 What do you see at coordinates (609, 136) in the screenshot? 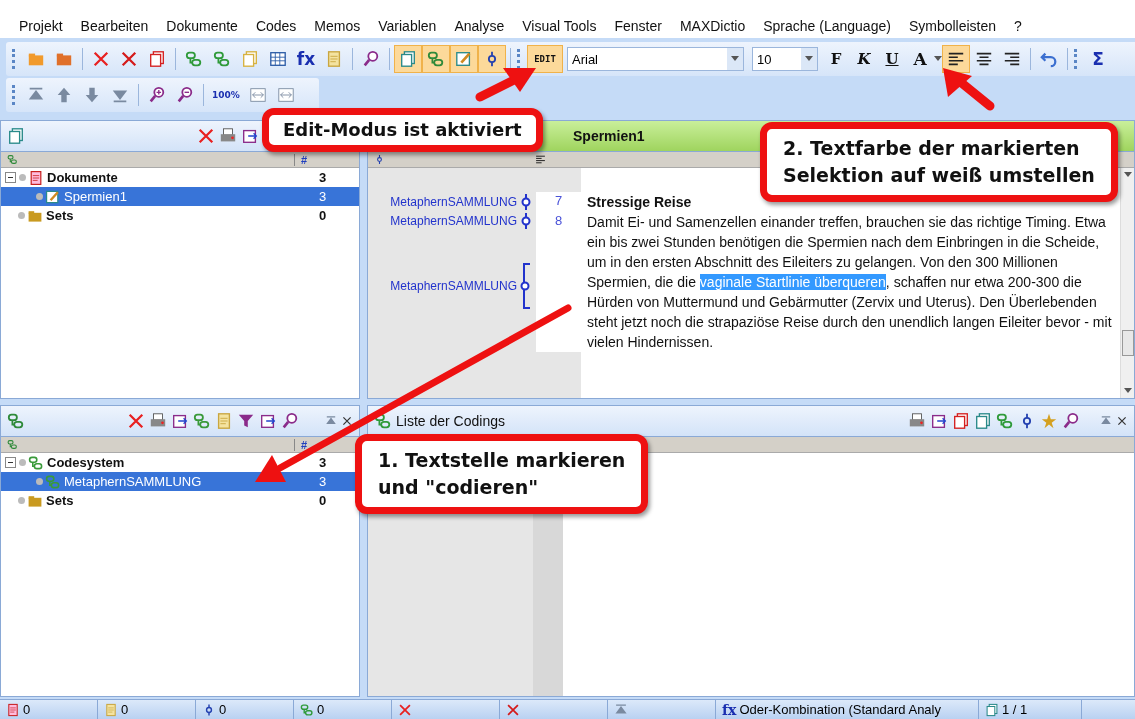
I see `document-title: Spermien1` at bounding box center [609, 136].